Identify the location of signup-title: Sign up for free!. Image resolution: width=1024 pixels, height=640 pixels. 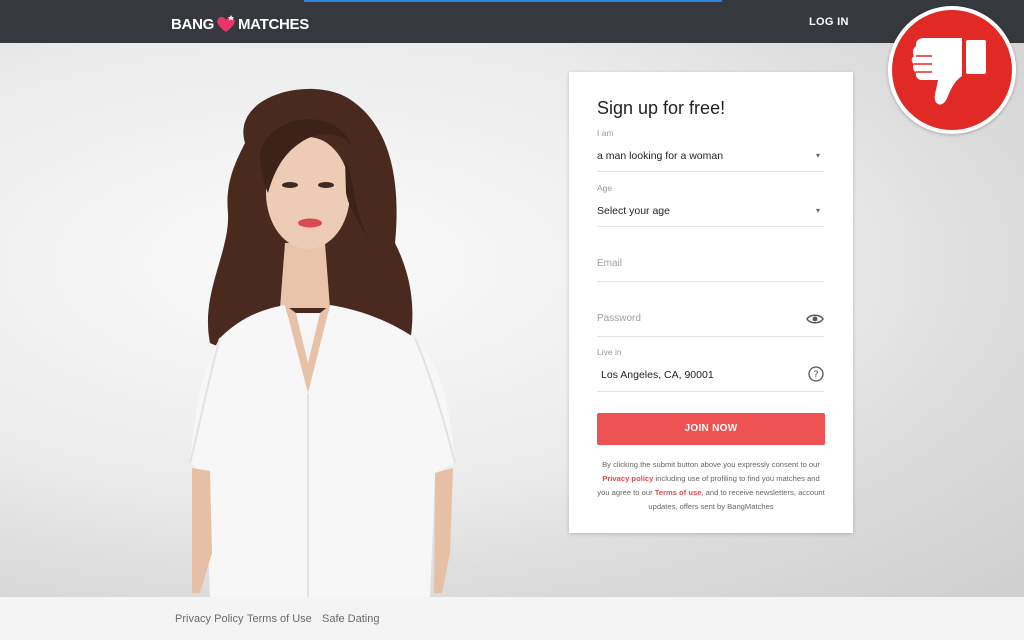
(661, 108).